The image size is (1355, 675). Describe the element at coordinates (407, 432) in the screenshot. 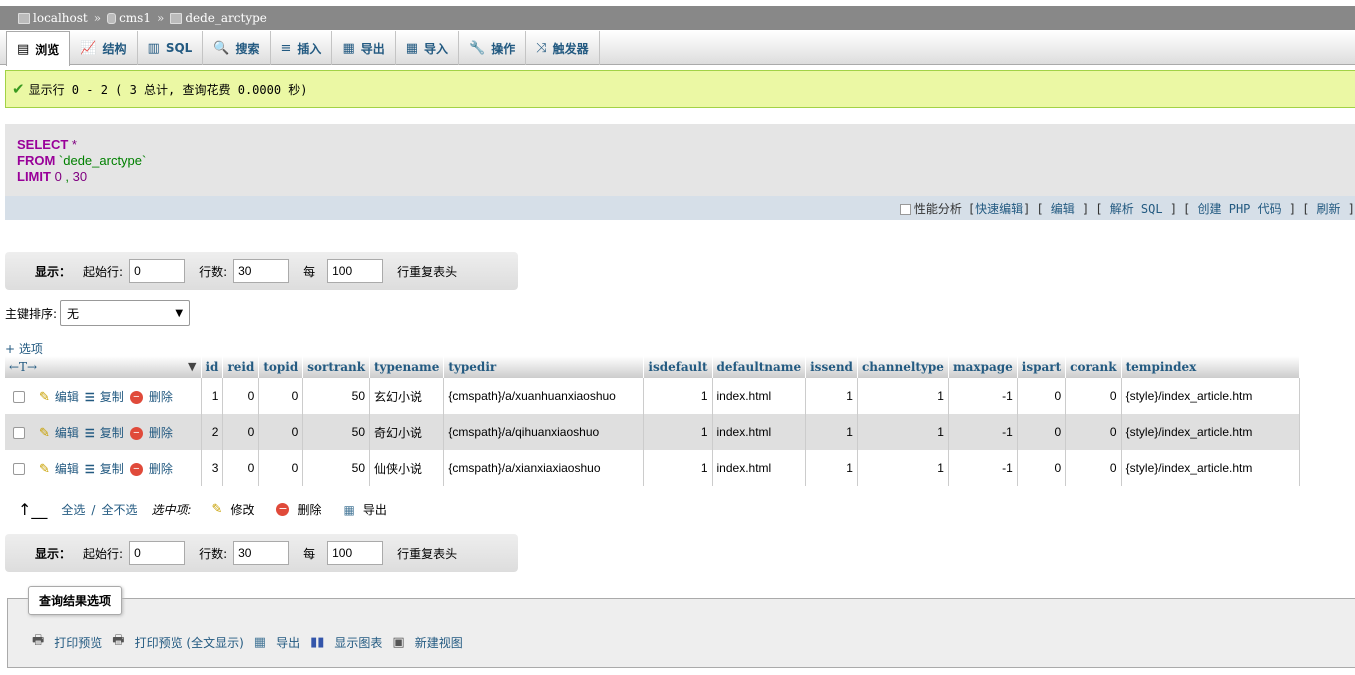

I see `table-cell-typename: 奇幻小说` at that location.